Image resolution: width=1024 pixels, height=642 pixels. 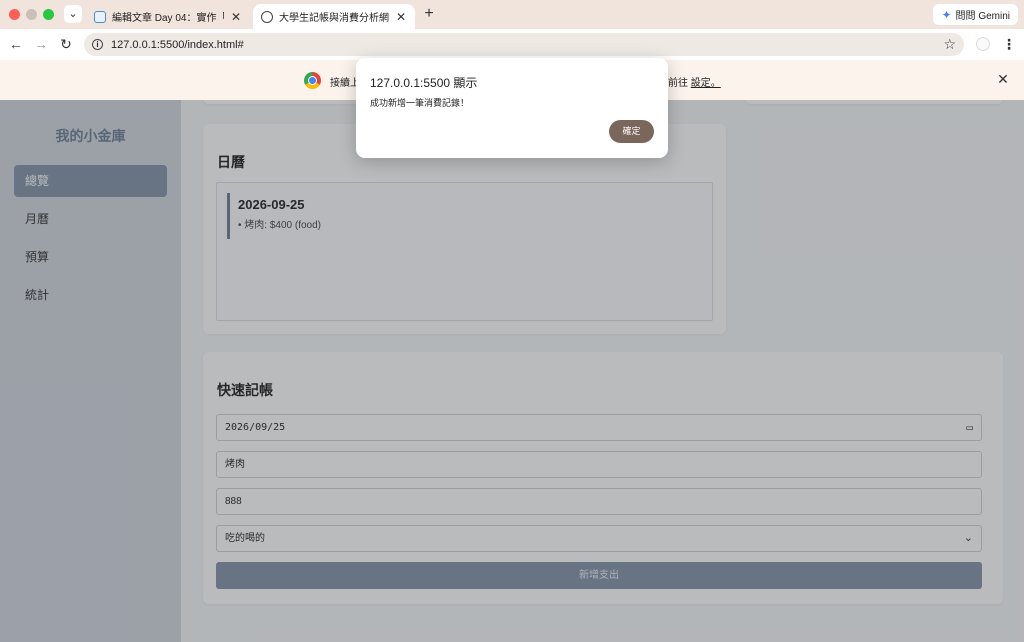 I want to click on window-maximize-button, so click(x=48, y=14).